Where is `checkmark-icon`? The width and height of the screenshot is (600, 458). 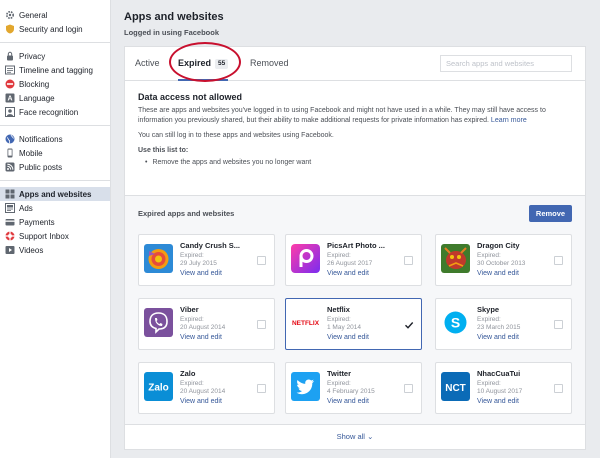
checkmark-icon is located at coordinates (409, 325).